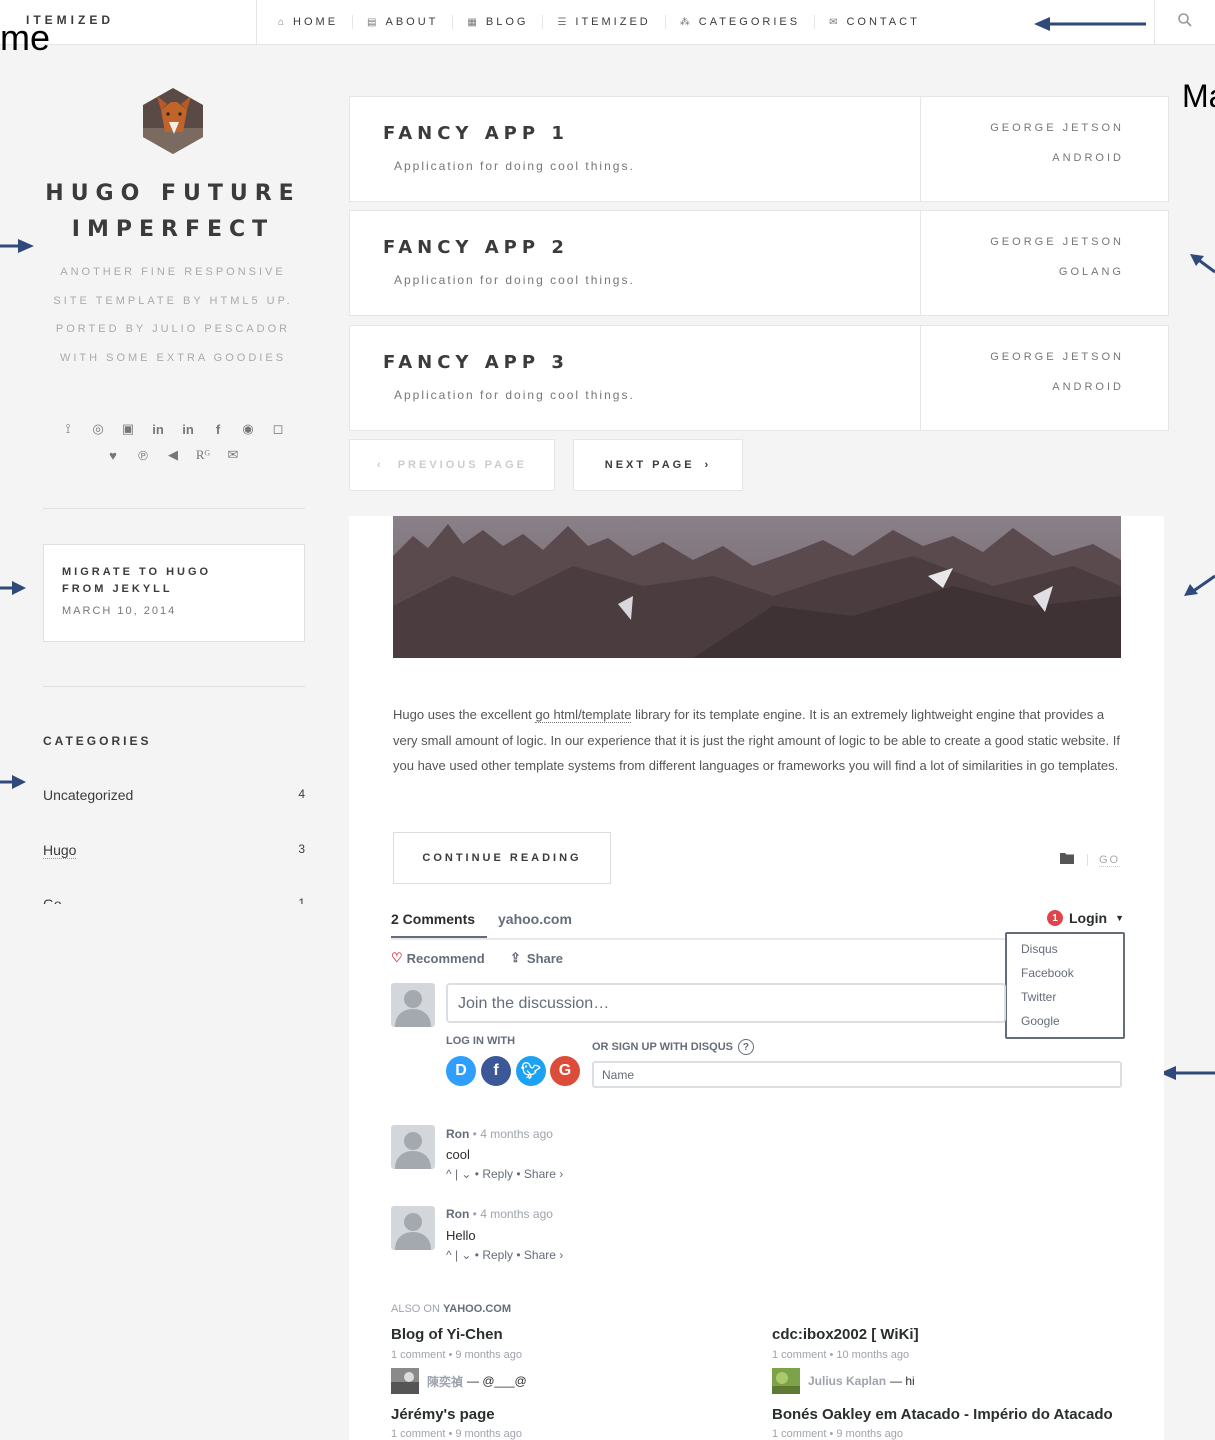 This screenshot has width=1215, height=1440. Describe the element at coordinates (545, 958) in the screenshot. I see `share-label: Share` at that location.